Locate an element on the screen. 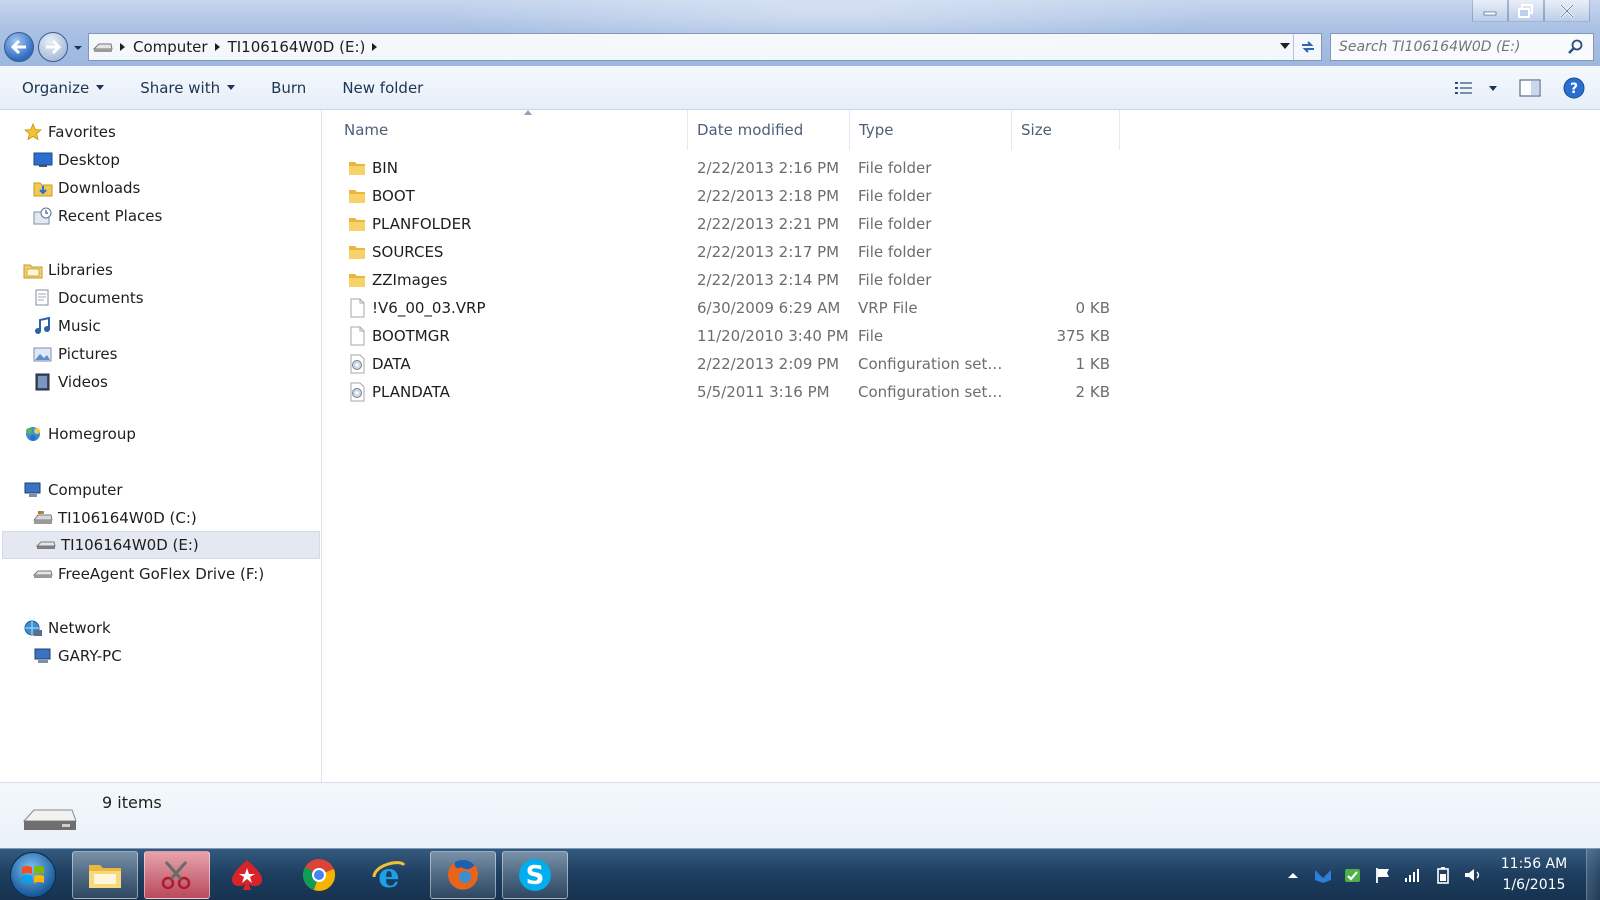 The image size is (1600, 900). explorer-icon is located at coordinates (105, 876).